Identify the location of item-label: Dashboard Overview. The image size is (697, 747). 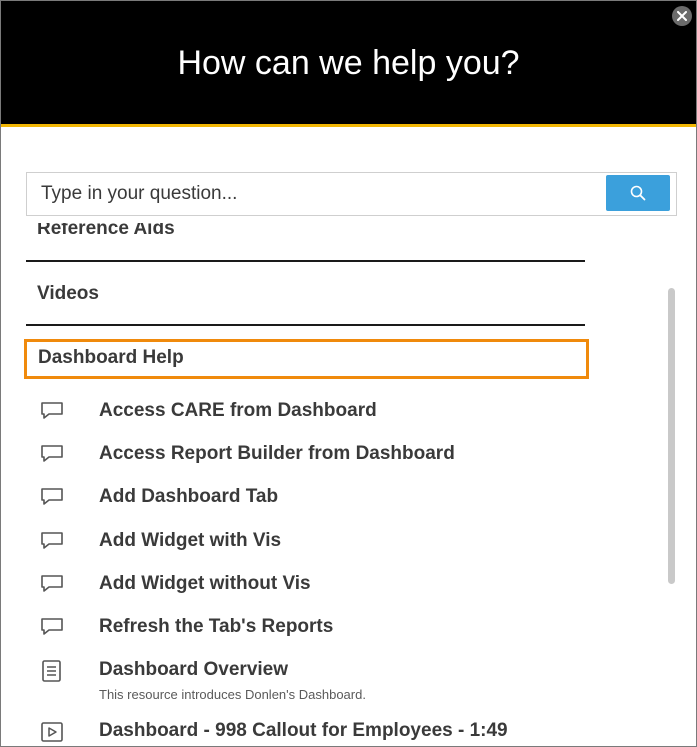
(194, 669).